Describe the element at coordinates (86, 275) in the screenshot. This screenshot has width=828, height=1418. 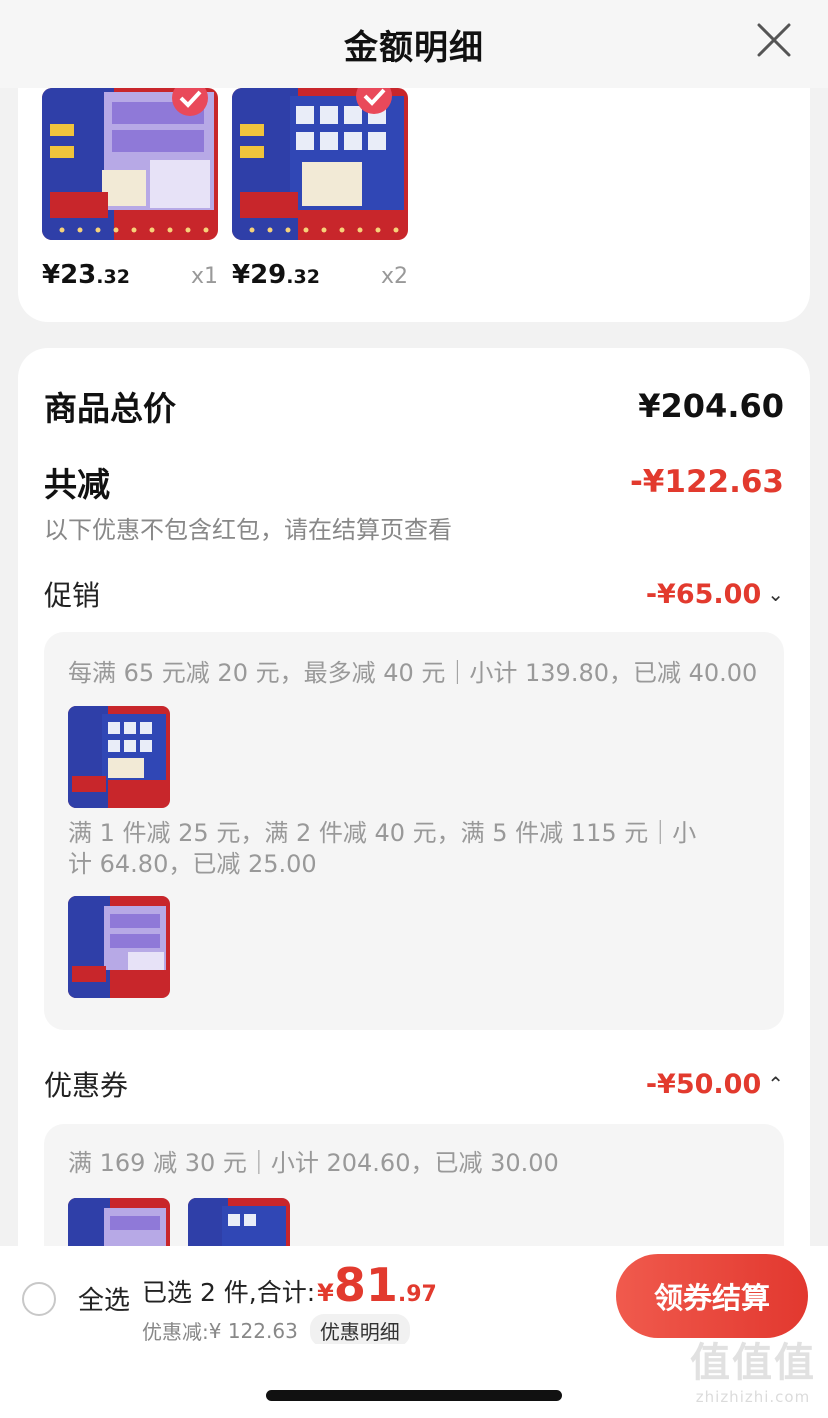
I see `product-price: ¥23.32` at that location.